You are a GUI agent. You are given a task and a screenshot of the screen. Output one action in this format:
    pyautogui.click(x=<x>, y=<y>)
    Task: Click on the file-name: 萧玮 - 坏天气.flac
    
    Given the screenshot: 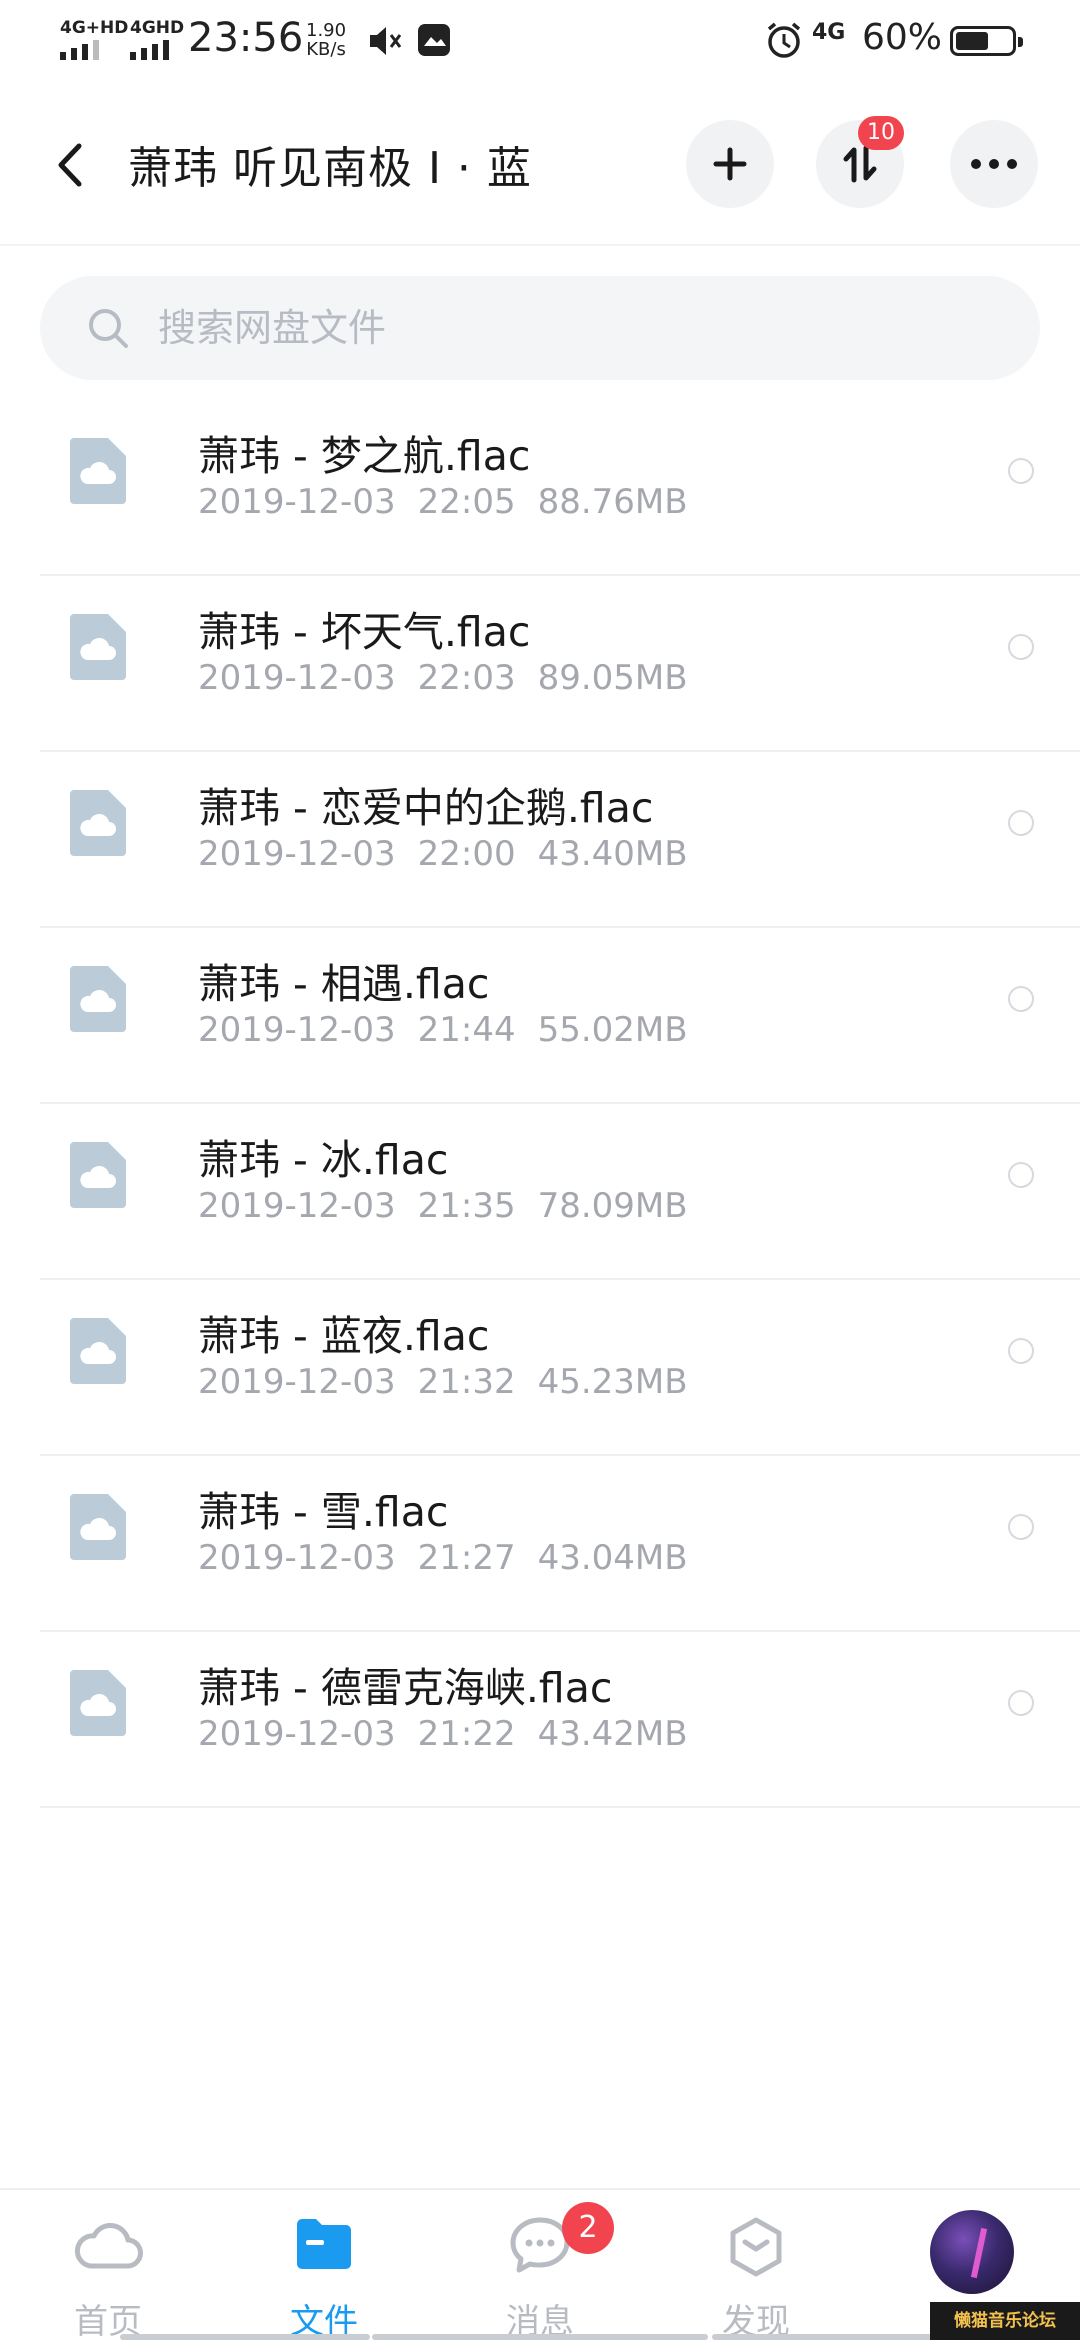 What is the action you would take?
    pyautogui.click(x=364, y=632)
    